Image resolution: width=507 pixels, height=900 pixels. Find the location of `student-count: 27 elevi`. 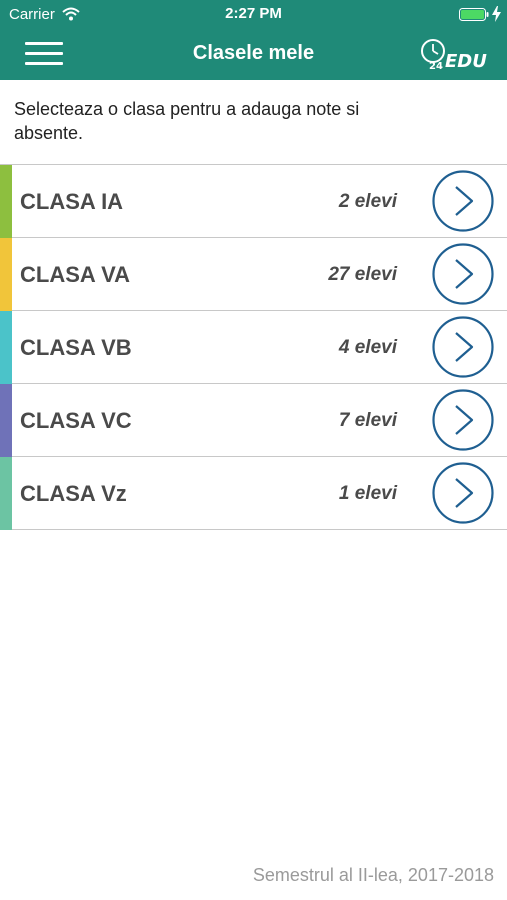

student-count: 27 elevi is located at coordinates (362, 274).